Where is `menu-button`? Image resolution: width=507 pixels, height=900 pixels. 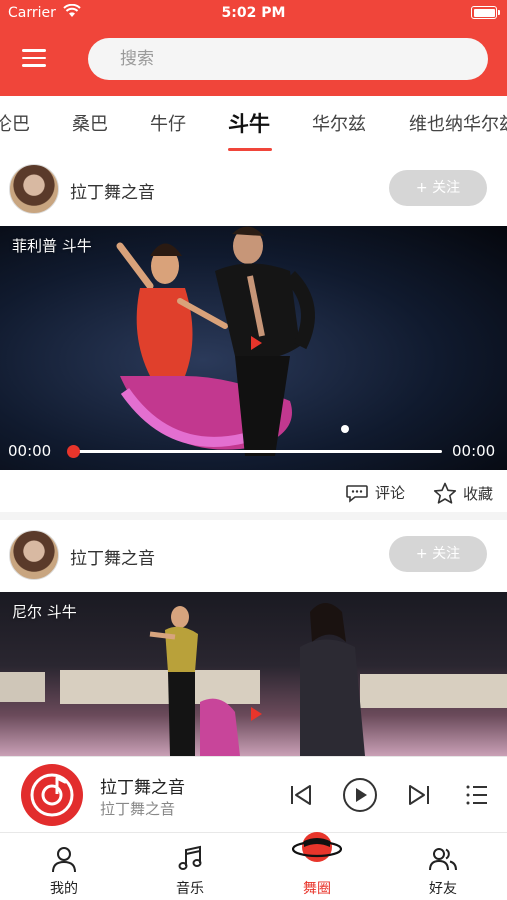
menu-button is located at coordinates (35, 59).